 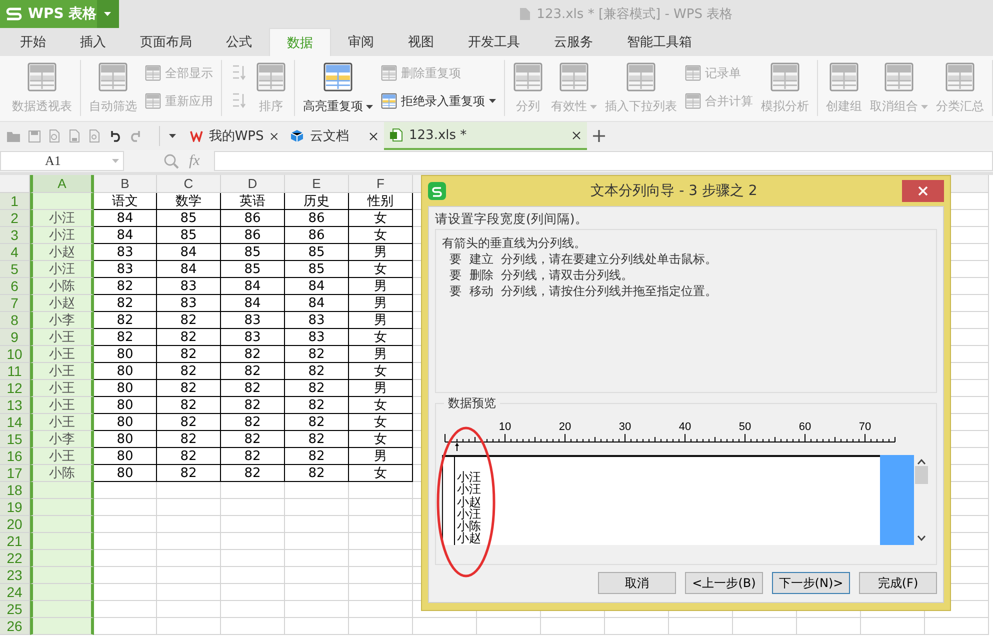 What do you see at coordinates (494, 42) in the screenshot?
I see `menu-tab: 开发工具` at bounding box center [494, 42].